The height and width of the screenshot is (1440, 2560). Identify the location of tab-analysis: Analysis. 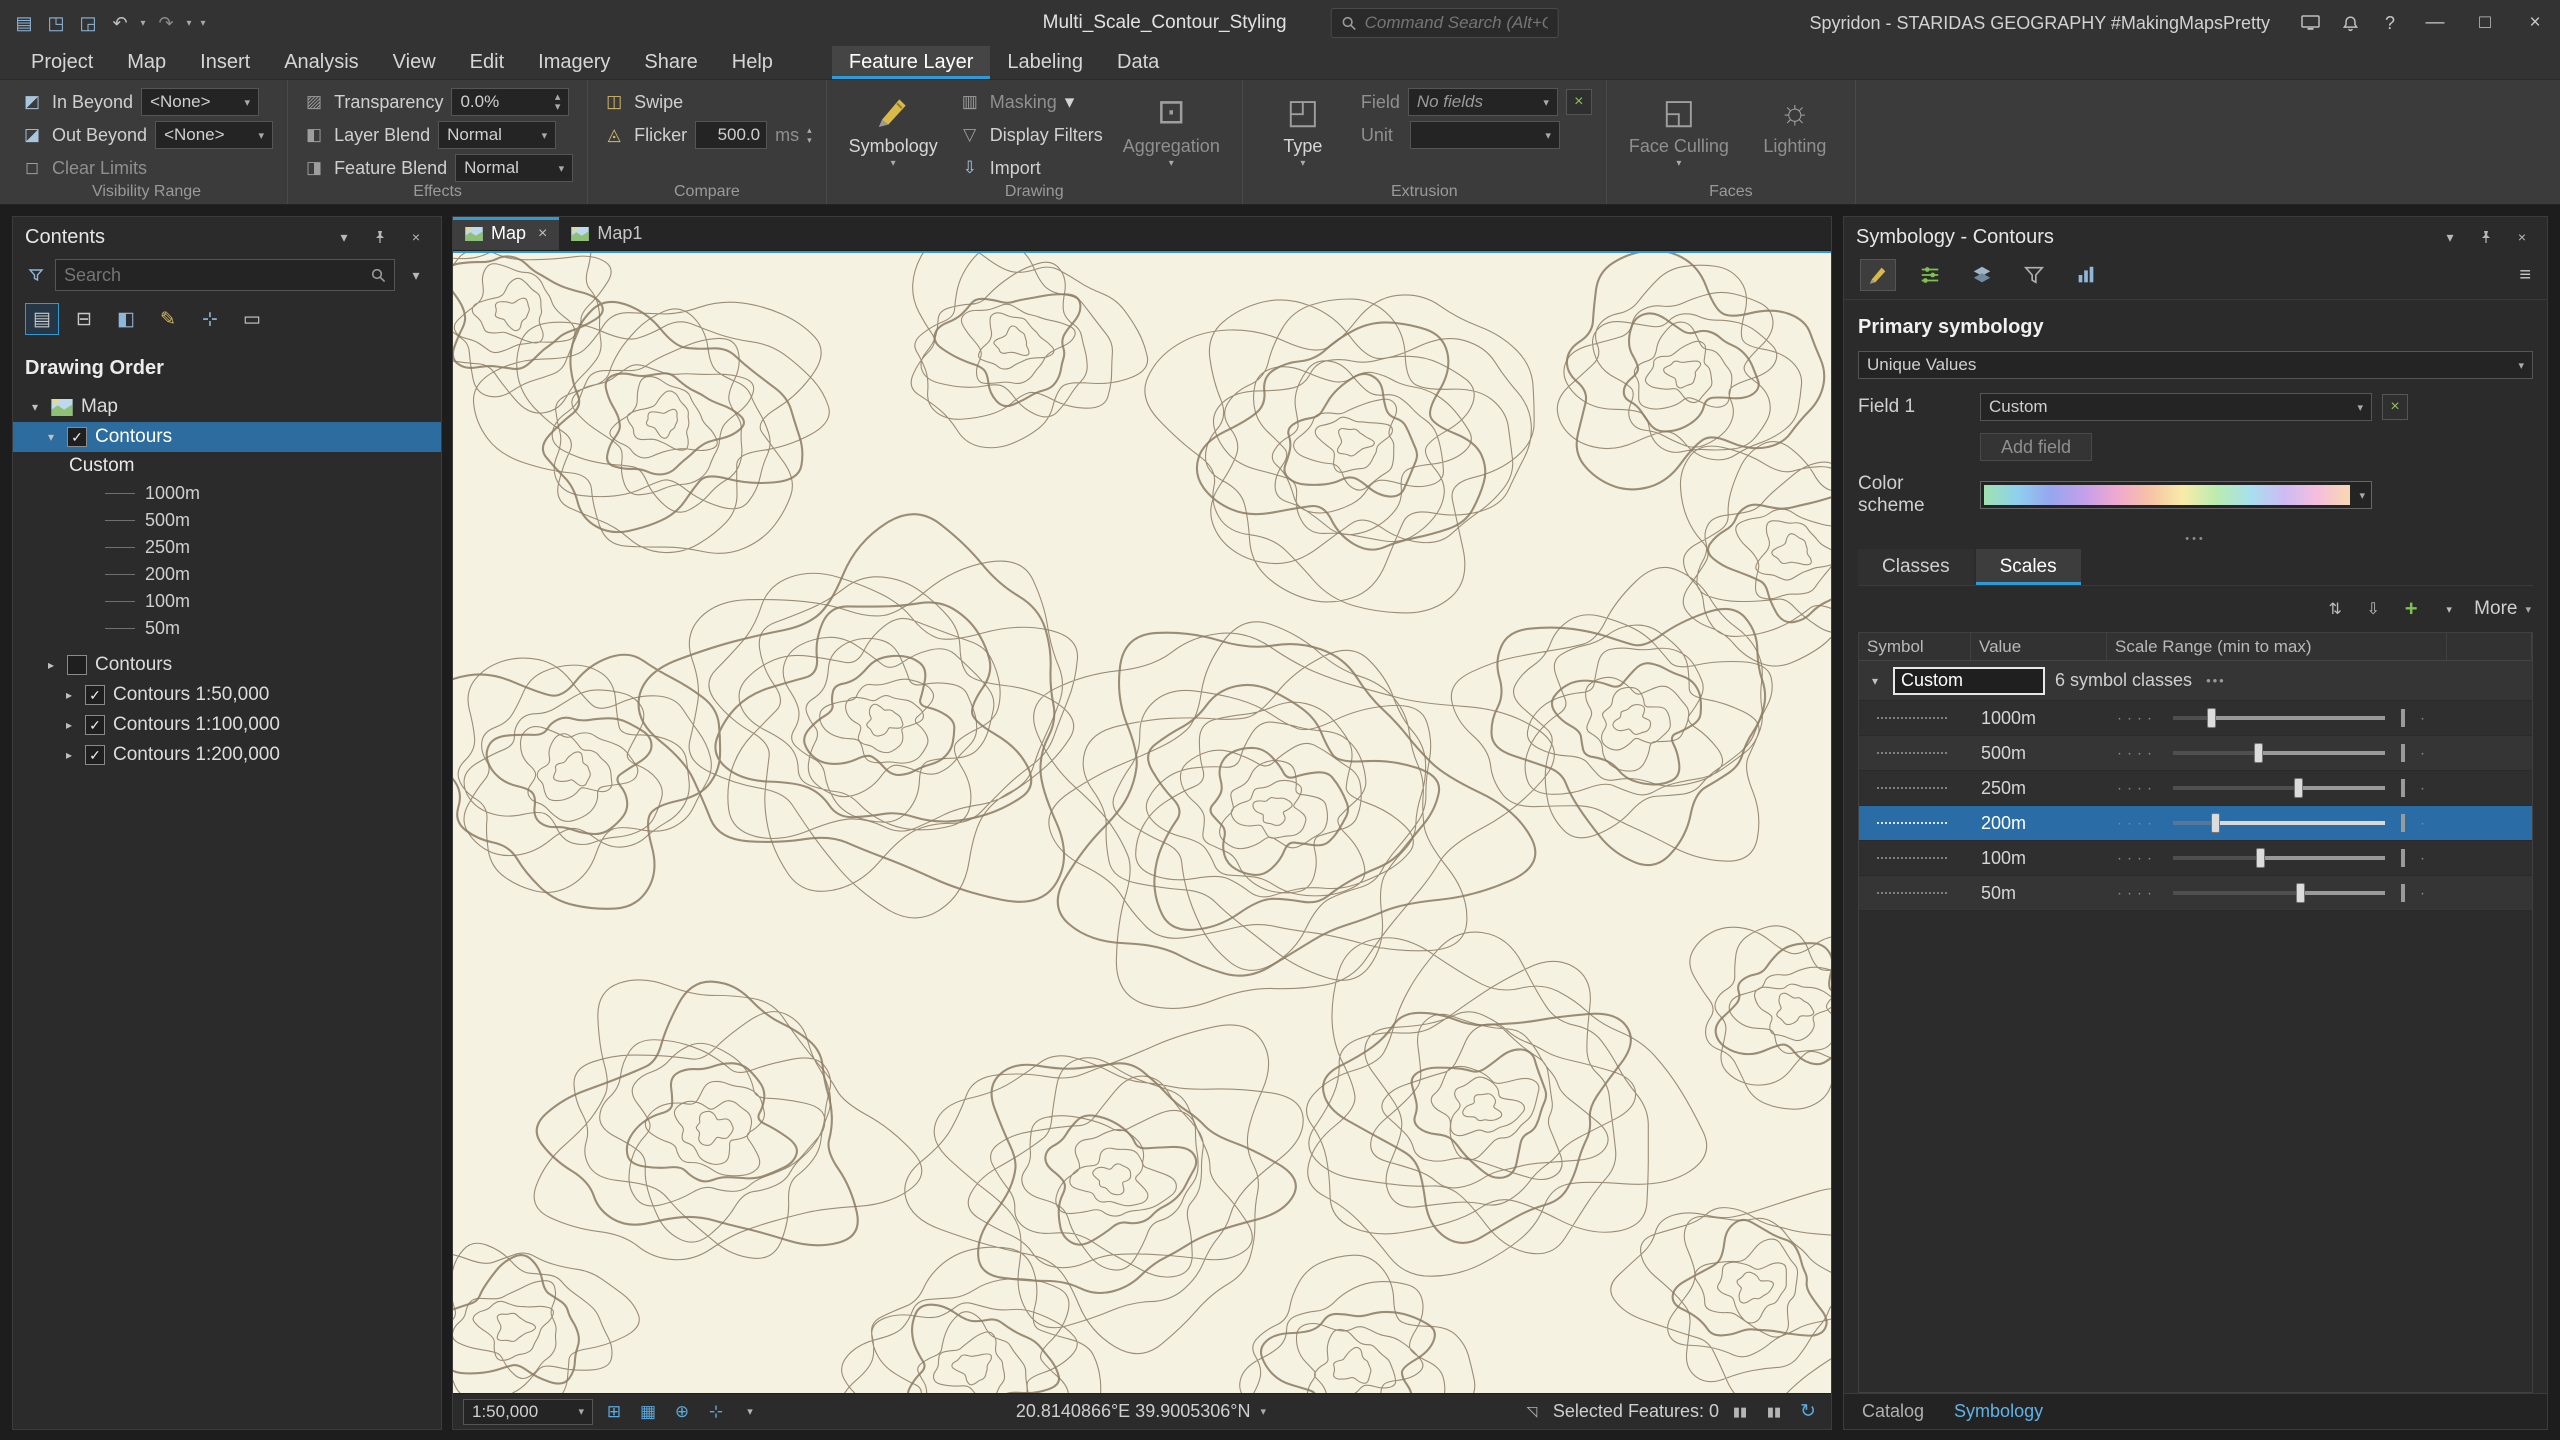
(321, 62).